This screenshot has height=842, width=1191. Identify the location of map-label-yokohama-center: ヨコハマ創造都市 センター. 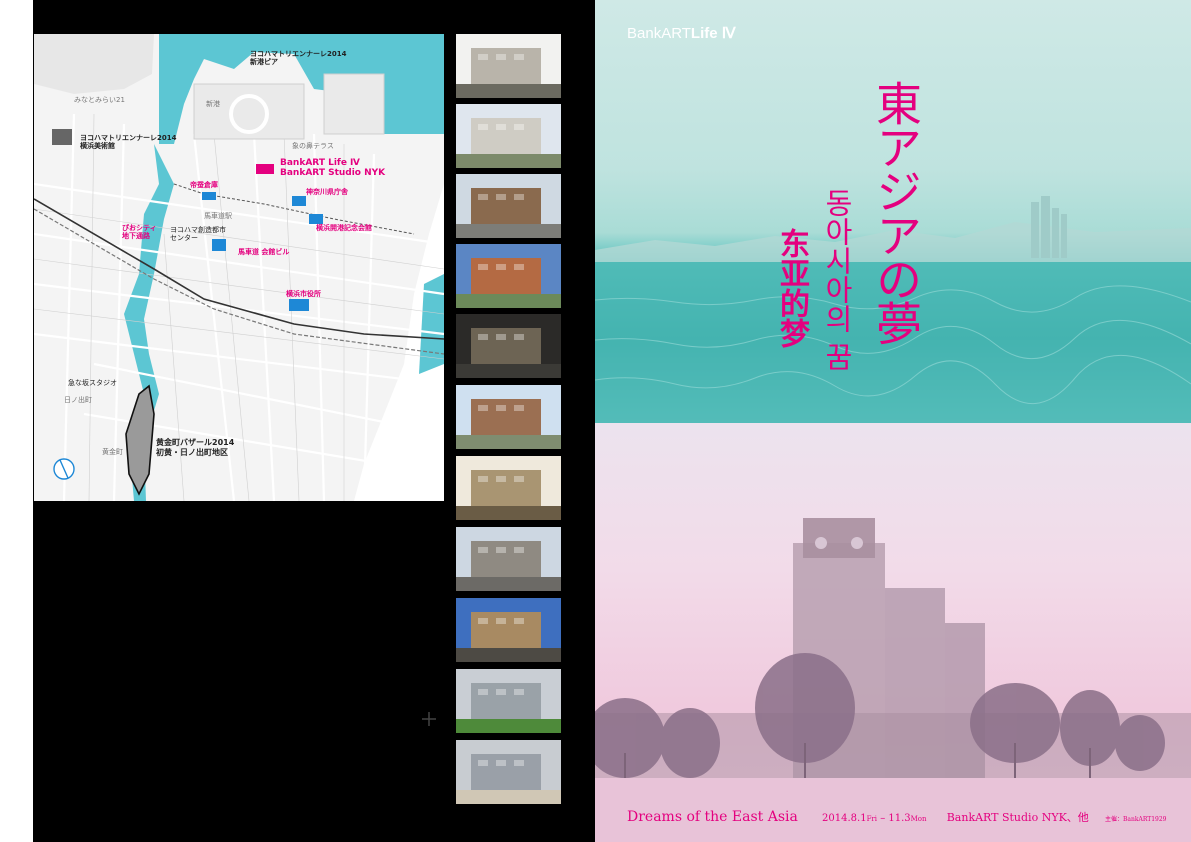
(198, 234).